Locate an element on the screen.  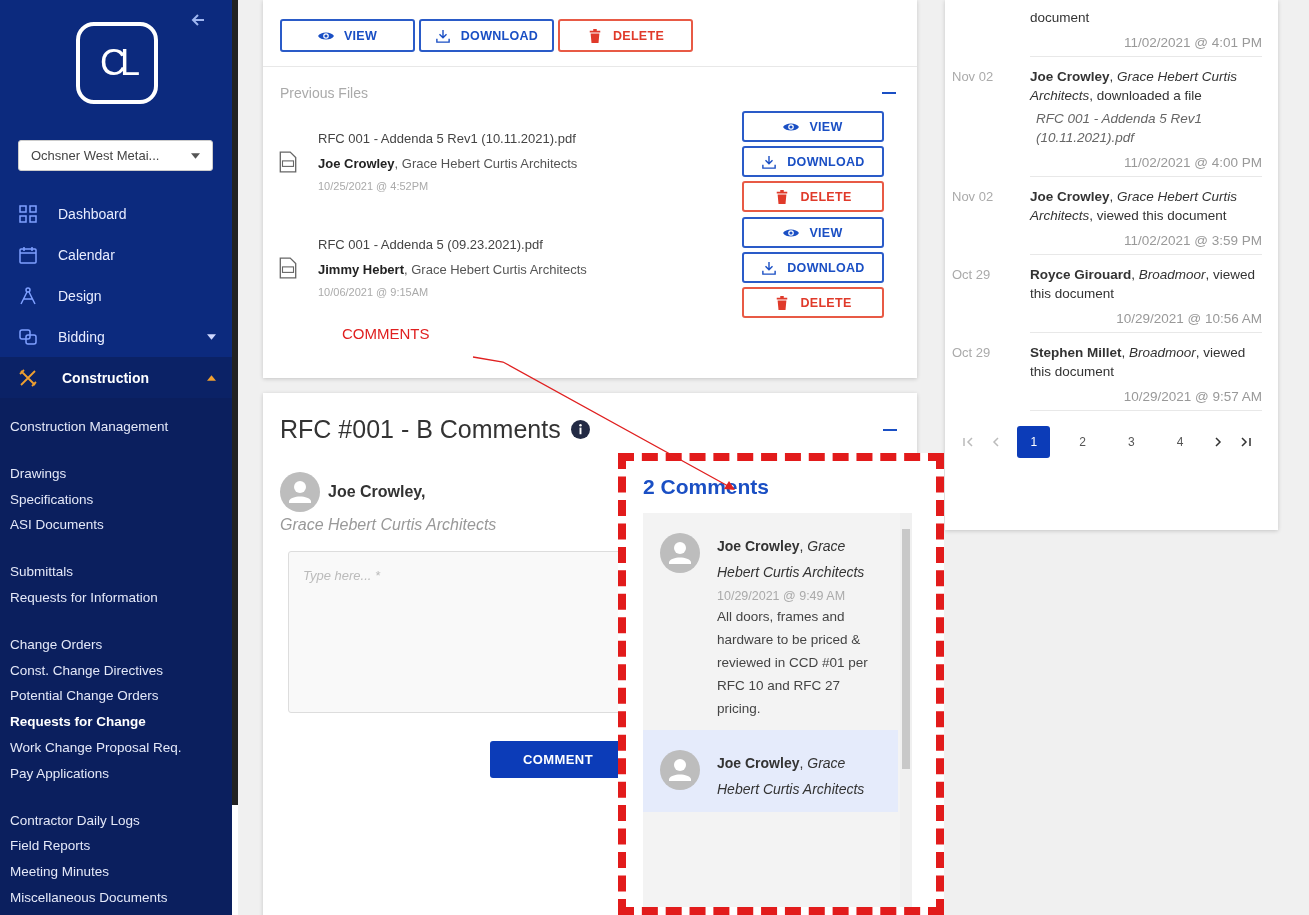
scrollbar-thumb is located at coordinates (235, 860).